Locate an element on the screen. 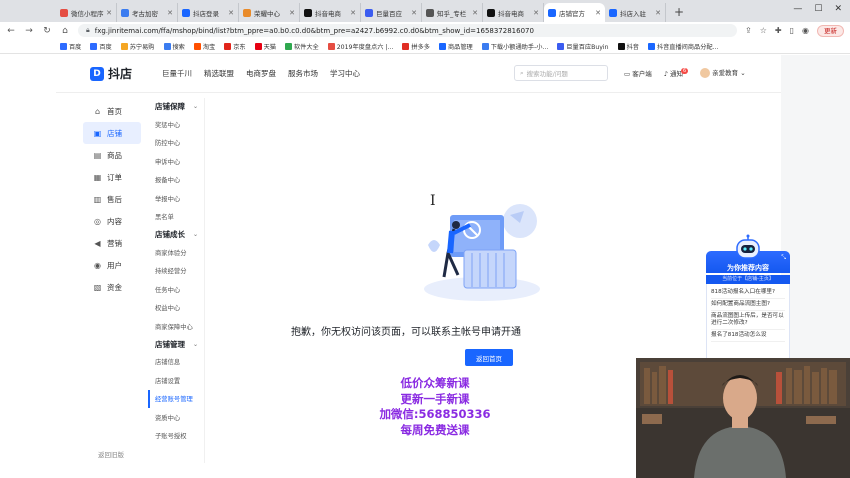 This screenshot has width=850, height=478. collapse-icon: ⤡ is located at coordinates (783, 258).